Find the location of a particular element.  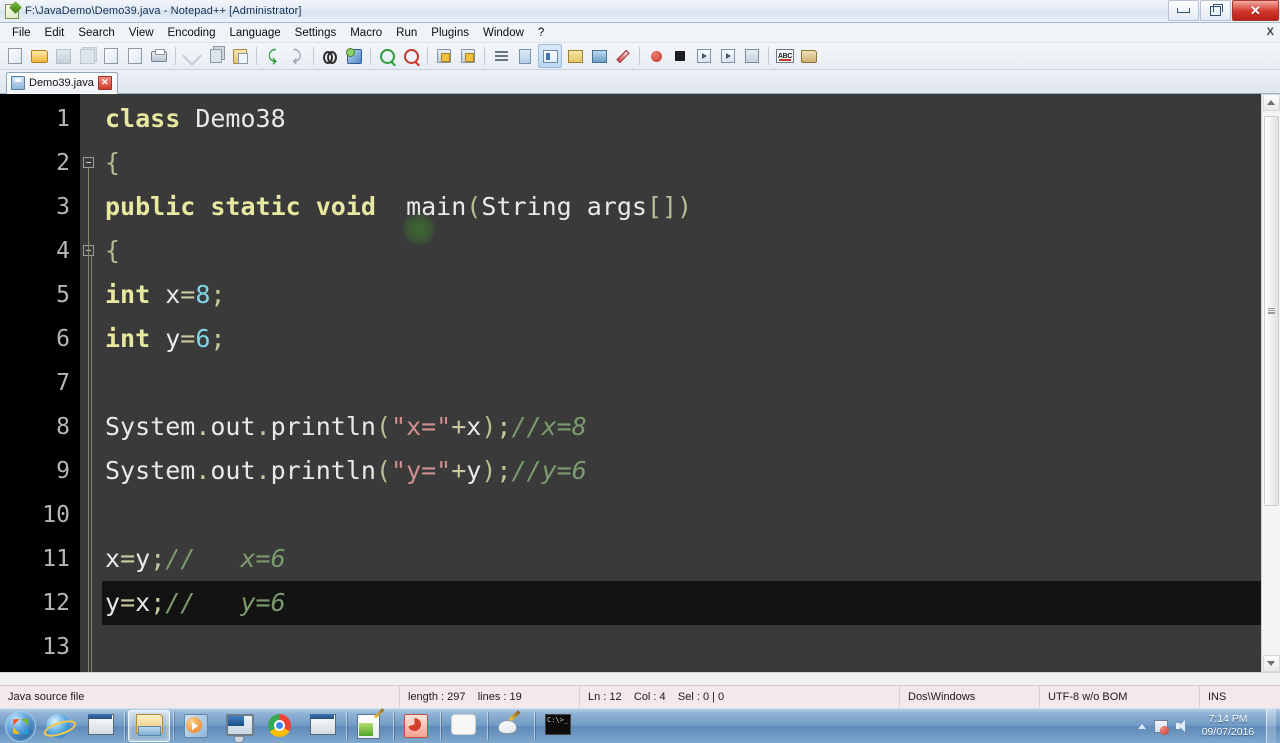

menu-item-window: Window is located at coordinates (503, 33).